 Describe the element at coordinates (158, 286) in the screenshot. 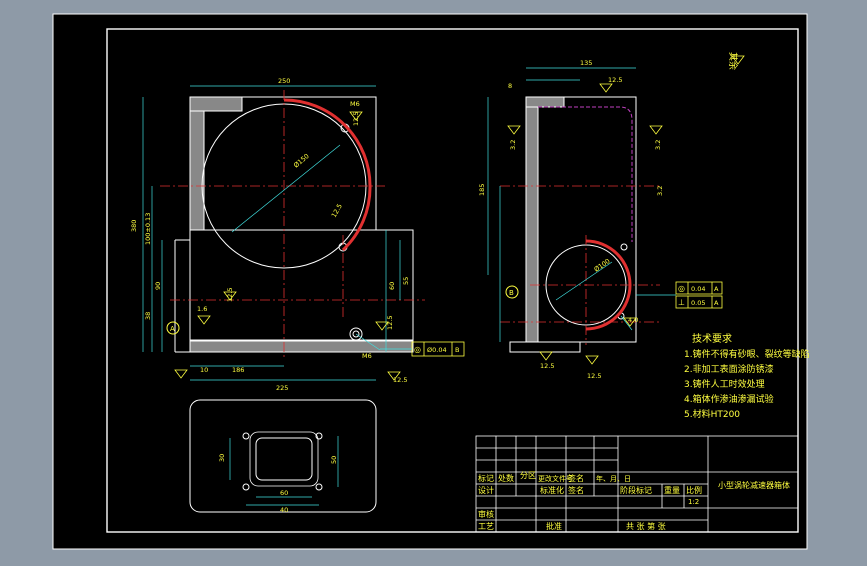

I see `dim-step-h: 90` at that location.